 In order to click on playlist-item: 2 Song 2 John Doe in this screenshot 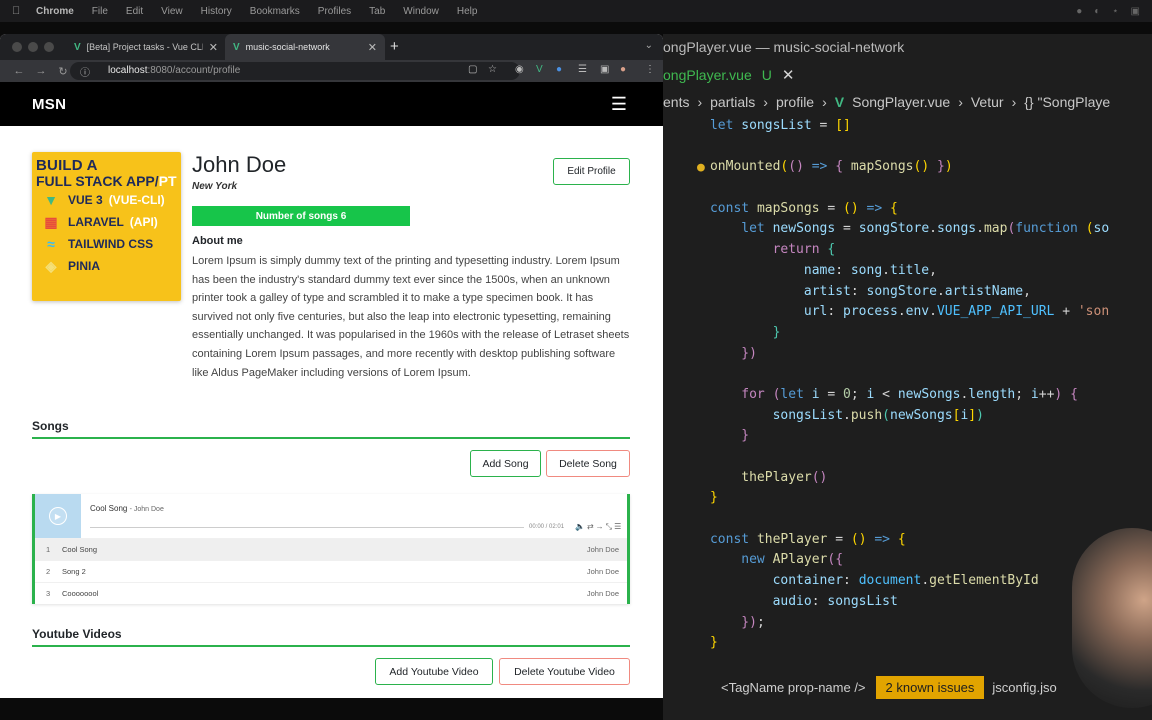, I will do `click(331, 571)`.